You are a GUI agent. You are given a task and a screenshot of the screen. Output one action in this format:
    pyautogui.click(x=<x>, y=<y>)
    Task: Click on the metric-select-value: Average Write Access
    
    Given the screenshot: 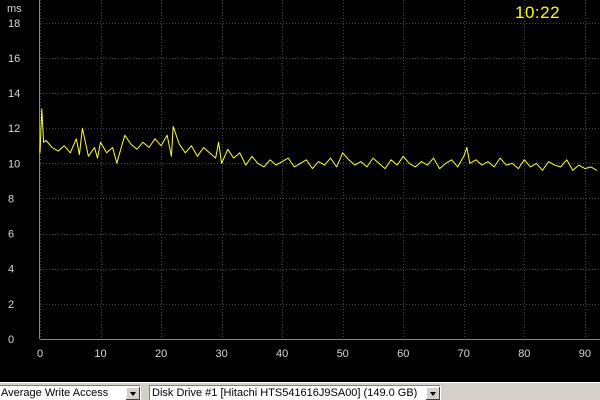 What is the action you would take?
    pyautogui.click(x=55, y=393)
    